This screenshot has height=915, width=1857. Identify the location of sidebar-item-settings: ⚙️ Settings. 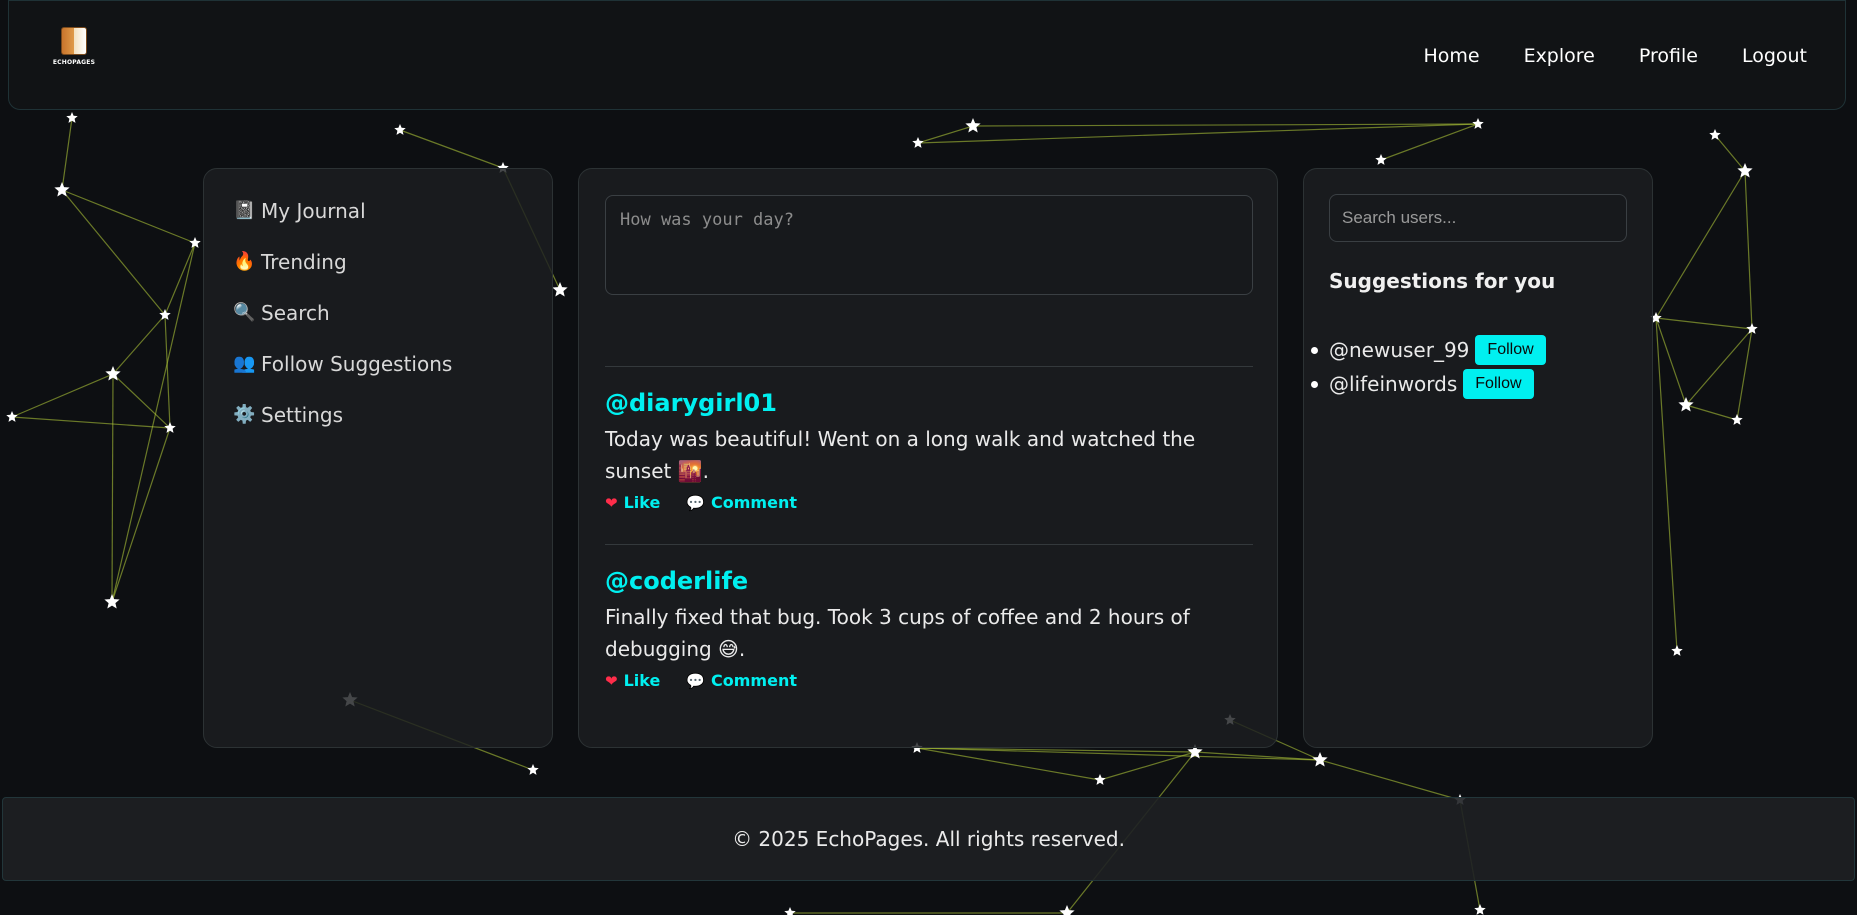
(378, 414).